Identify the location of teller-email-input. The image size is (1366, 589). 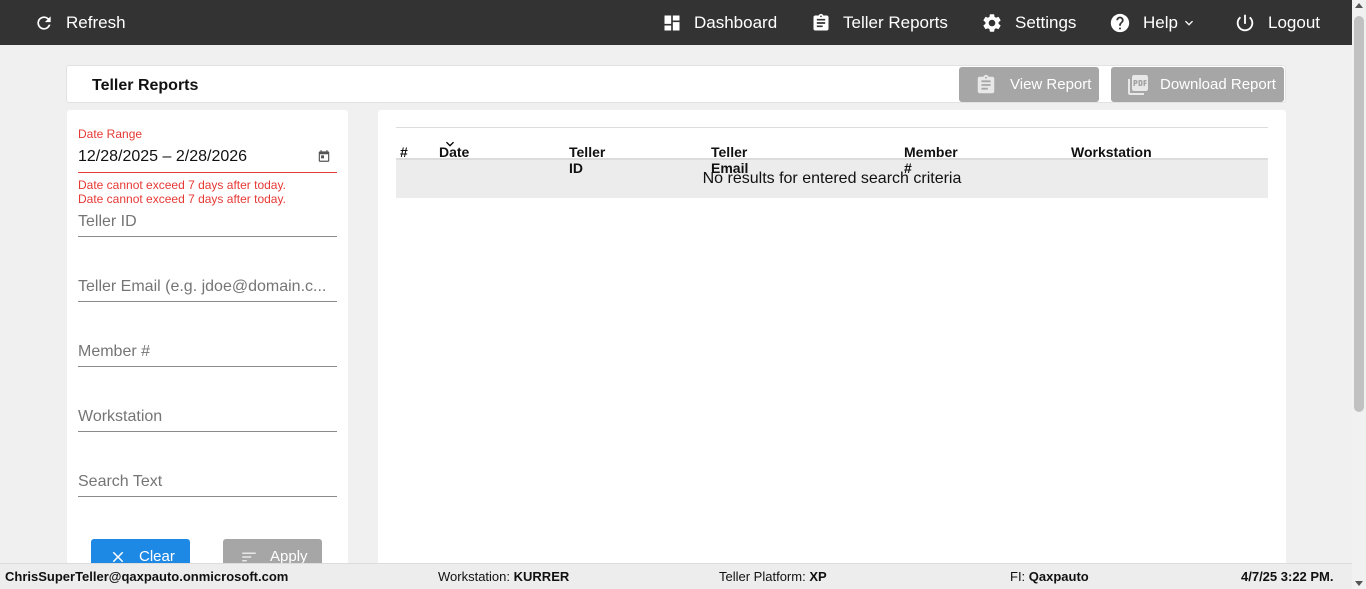
(207, 287).